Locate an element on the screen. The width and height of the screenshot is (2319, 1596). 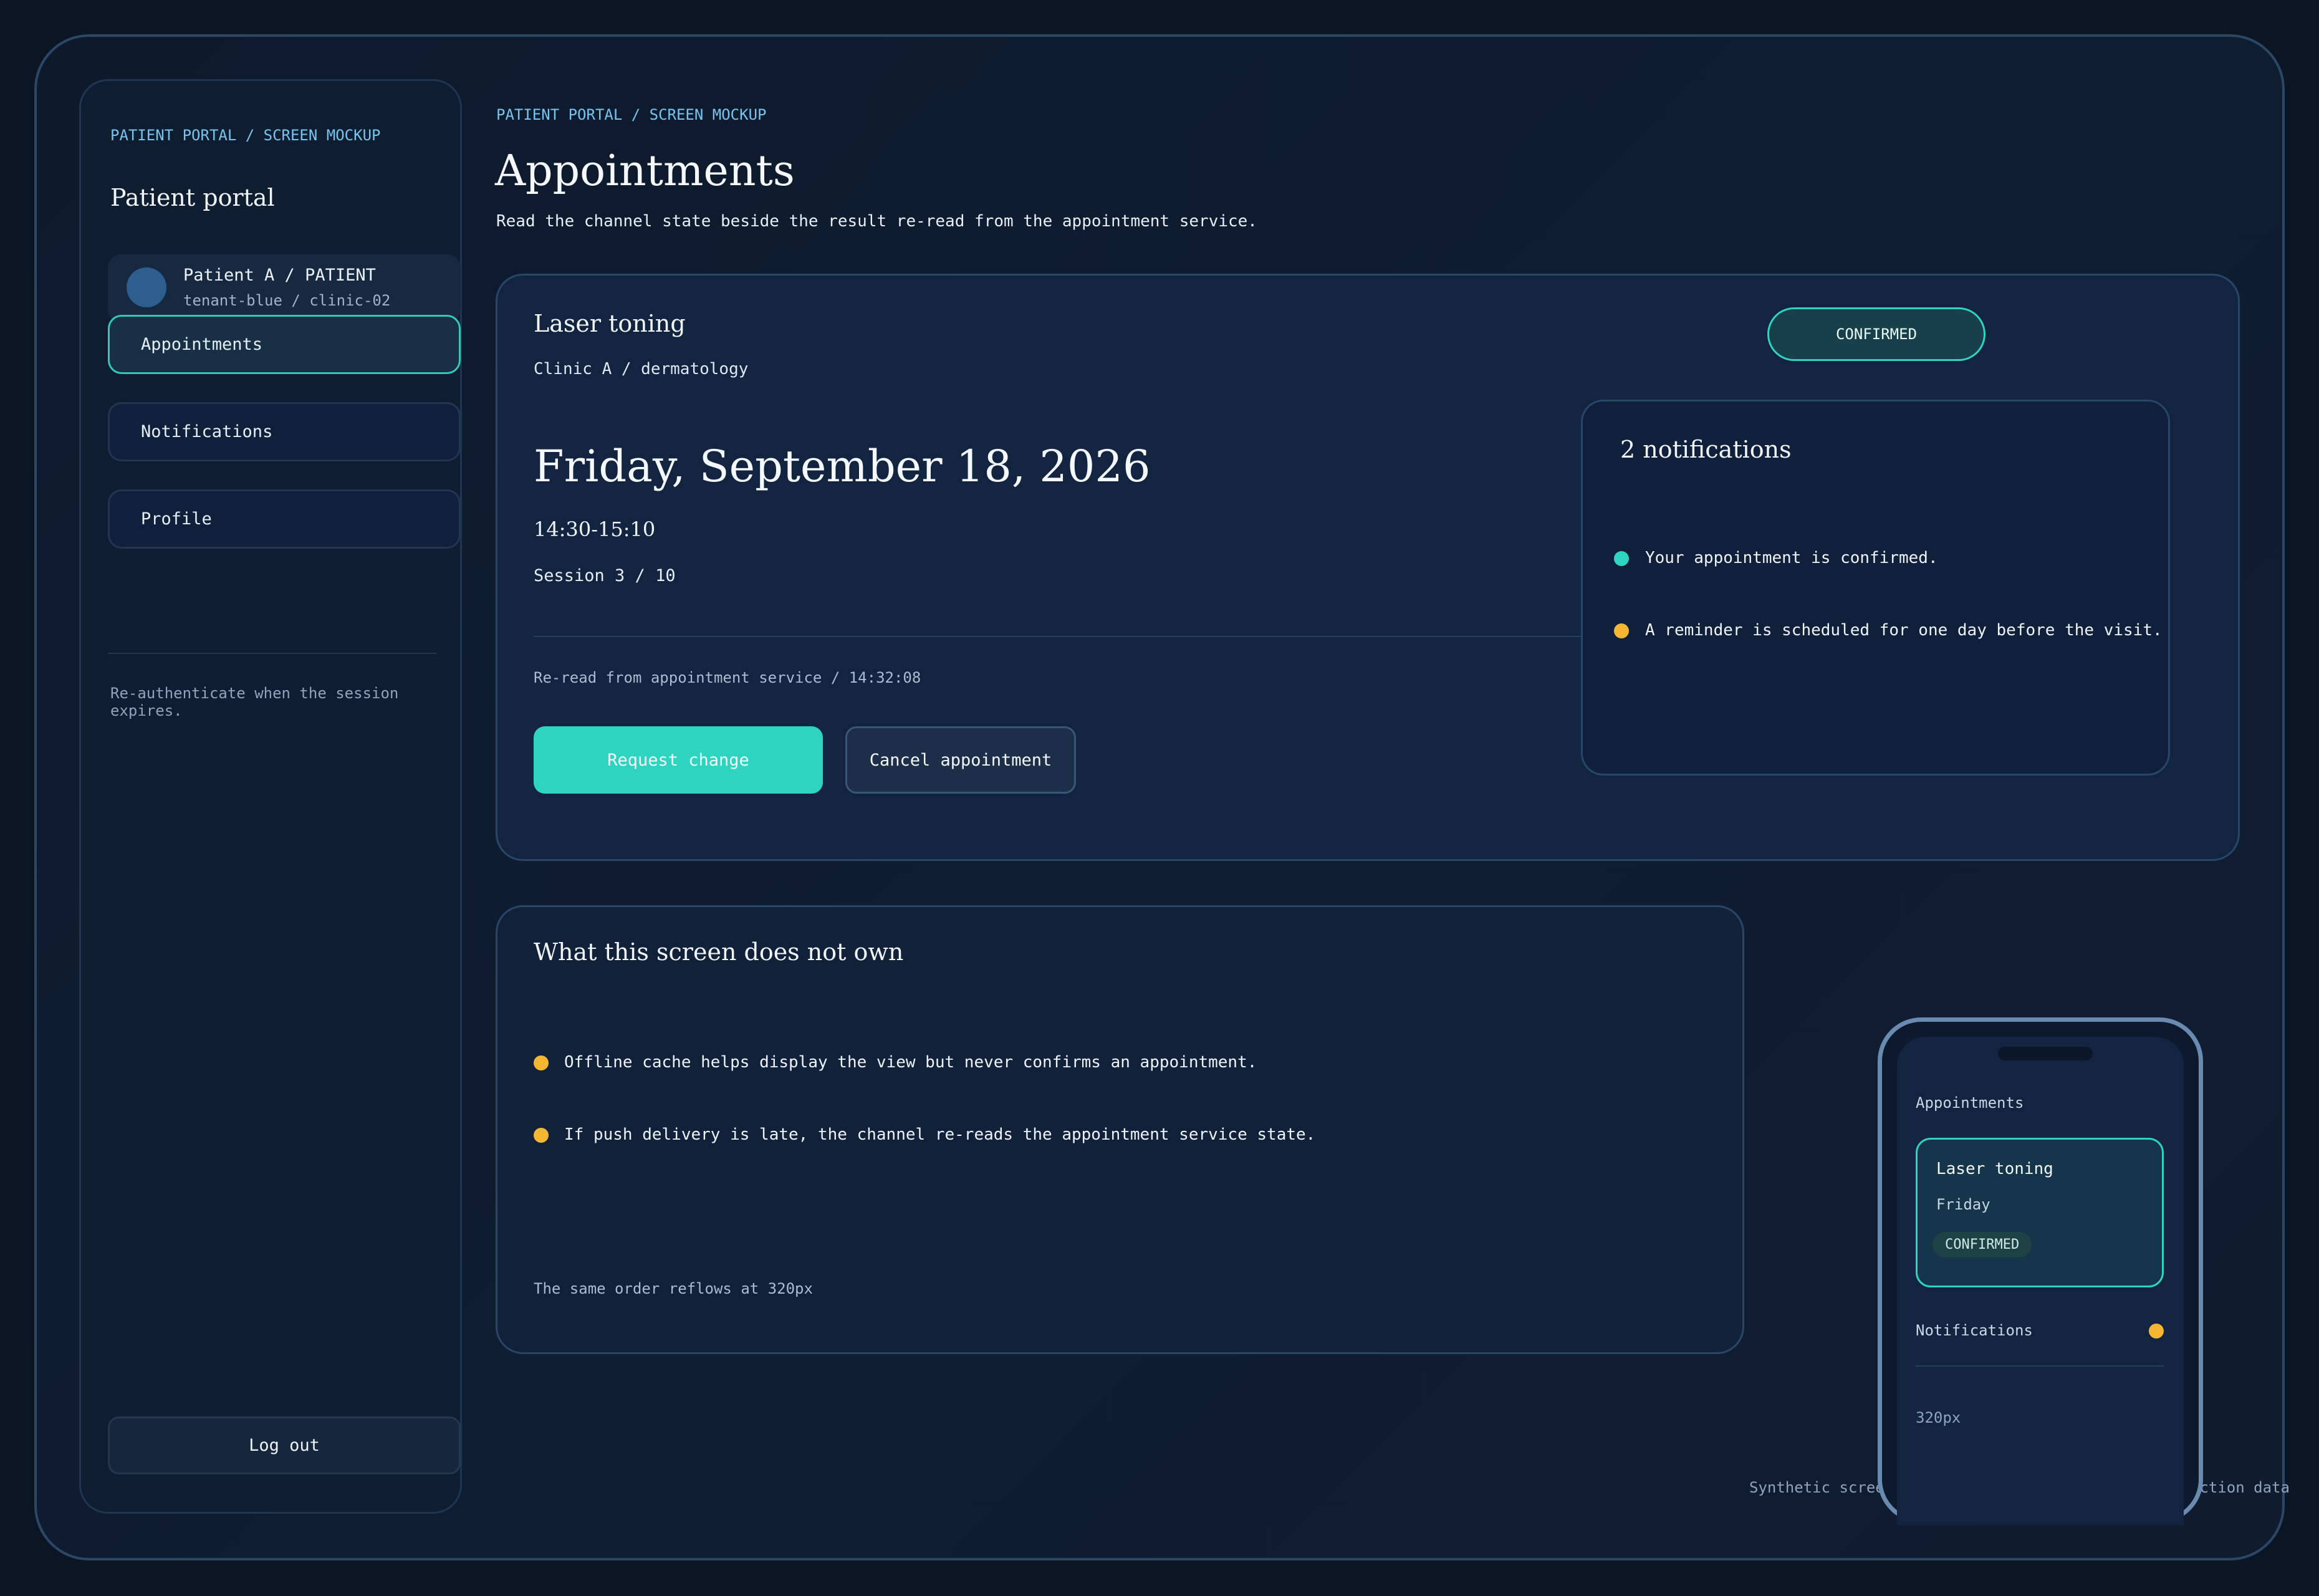
sidebar-item-profile: Profile is located at coordinates (284, 519).